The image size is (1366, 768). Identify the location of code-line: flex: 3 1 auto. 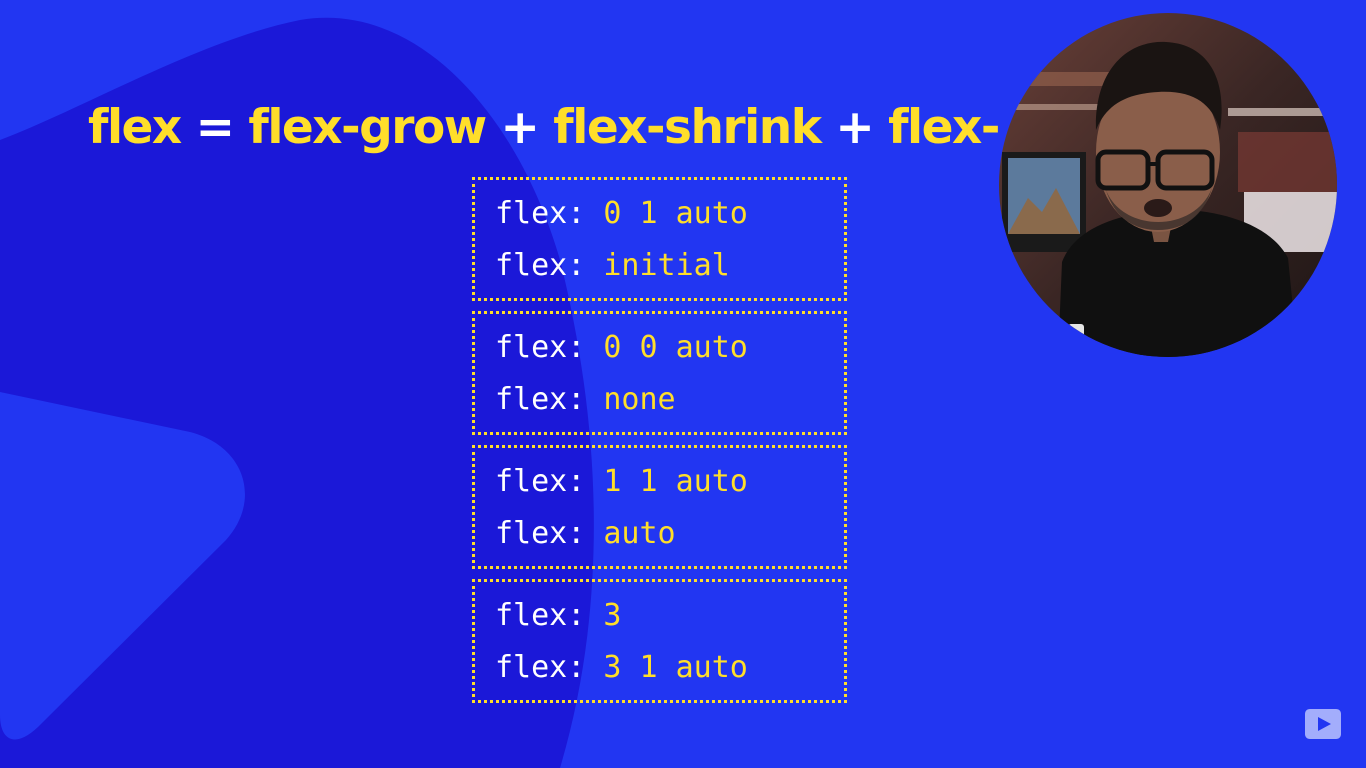
(669, 668).